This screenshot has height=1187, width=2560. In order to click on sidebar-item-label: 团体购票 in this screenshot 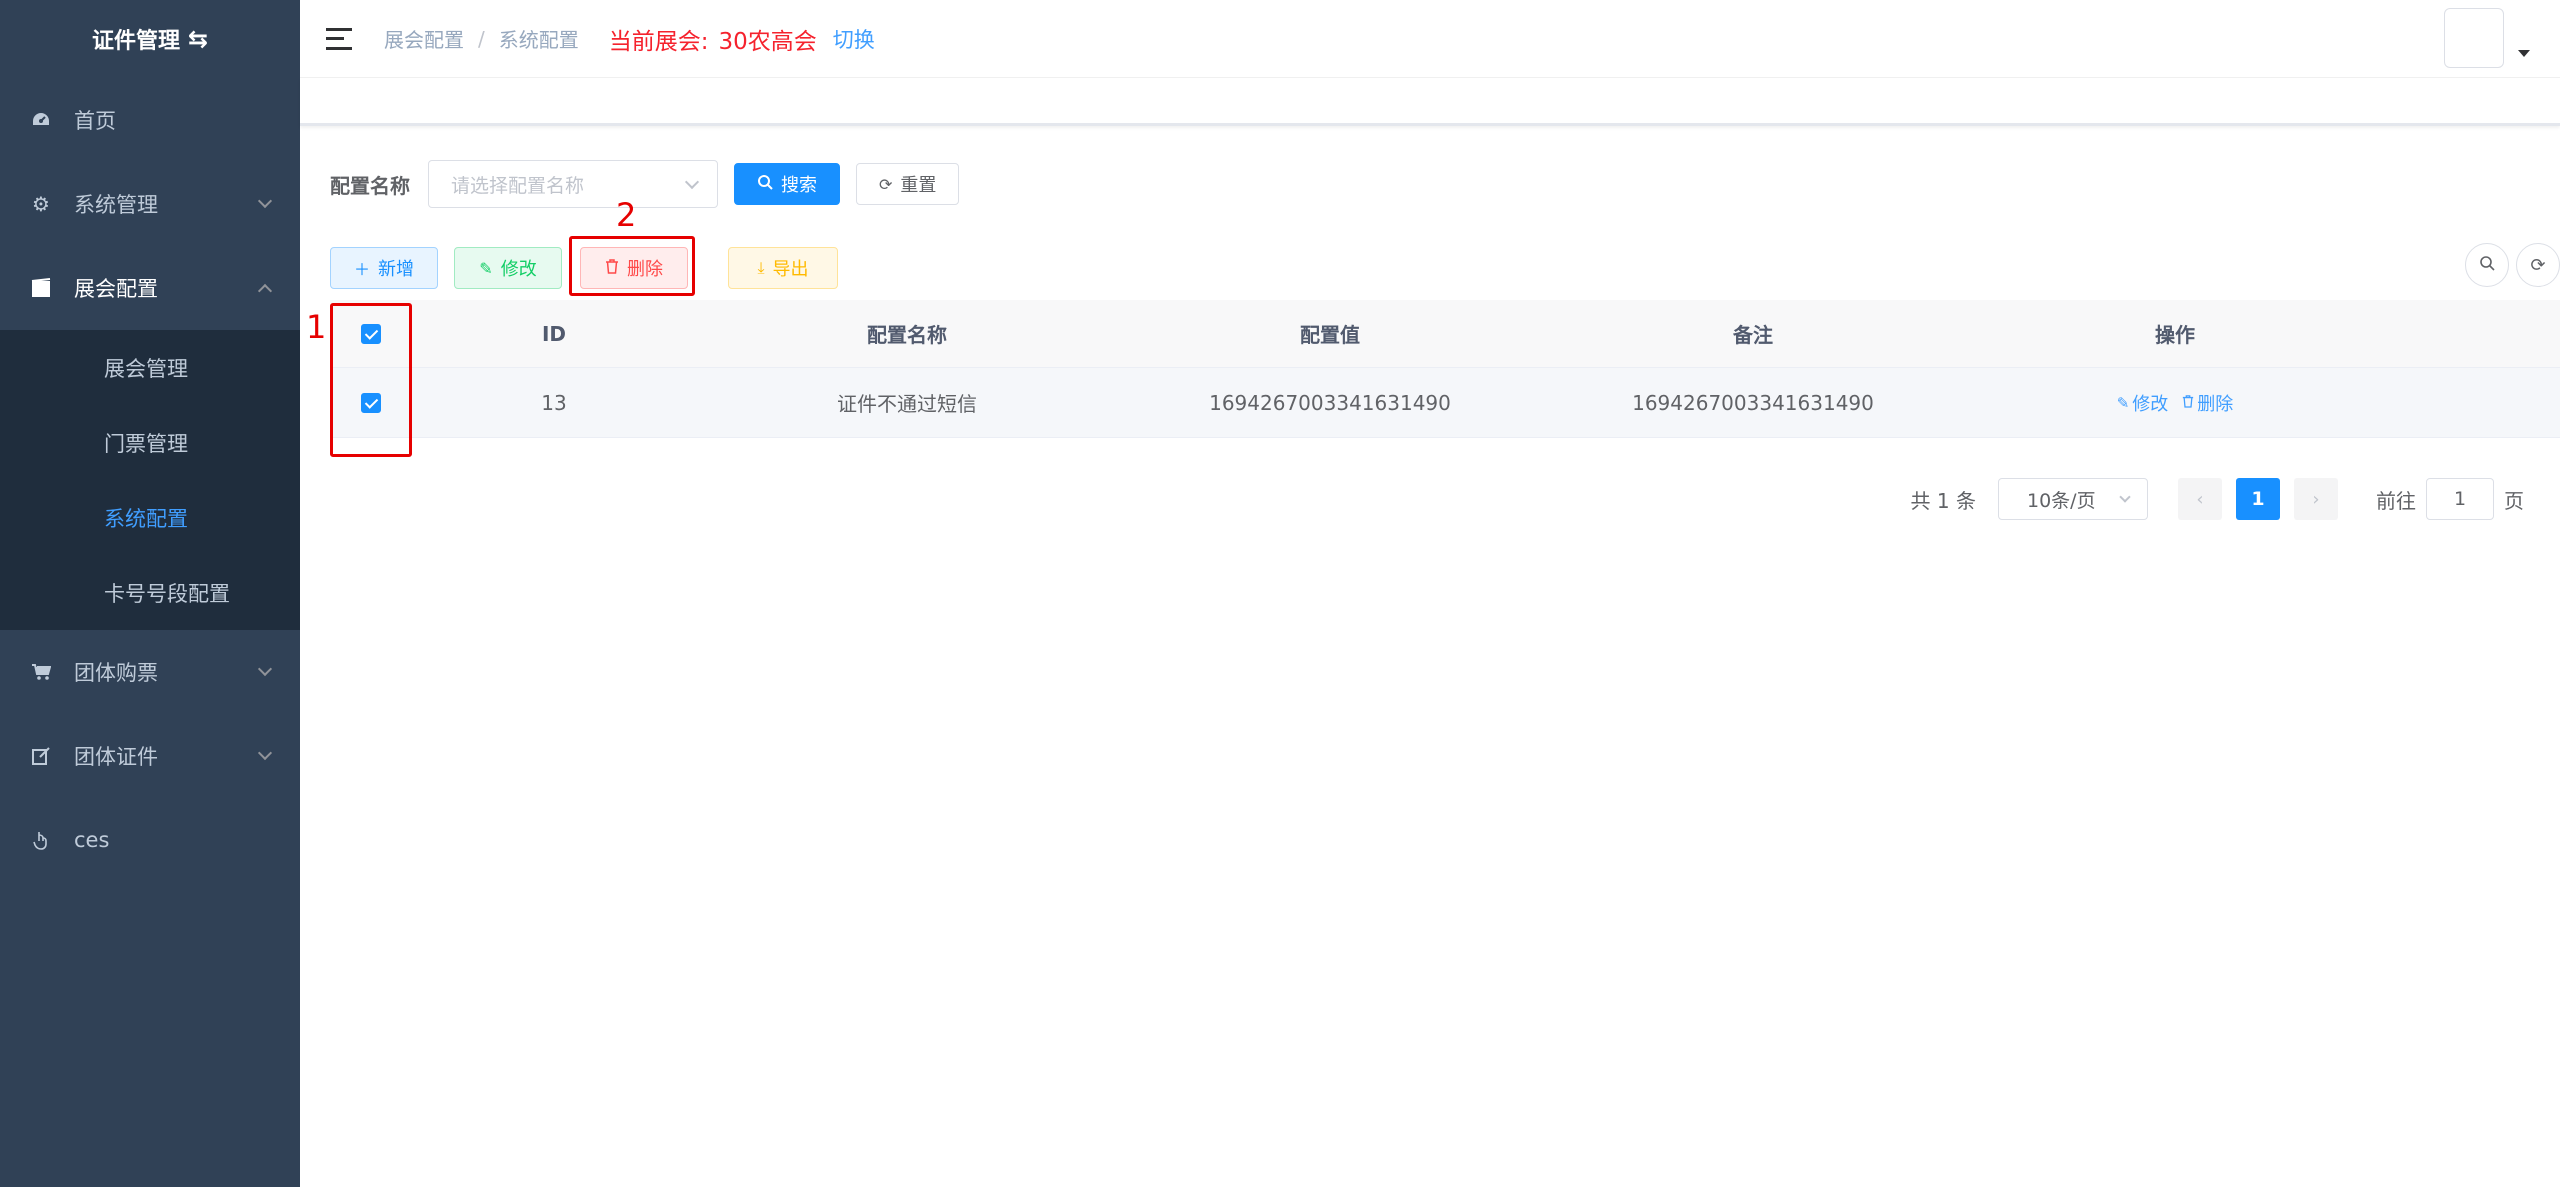, I will do `click(116, 673)`.